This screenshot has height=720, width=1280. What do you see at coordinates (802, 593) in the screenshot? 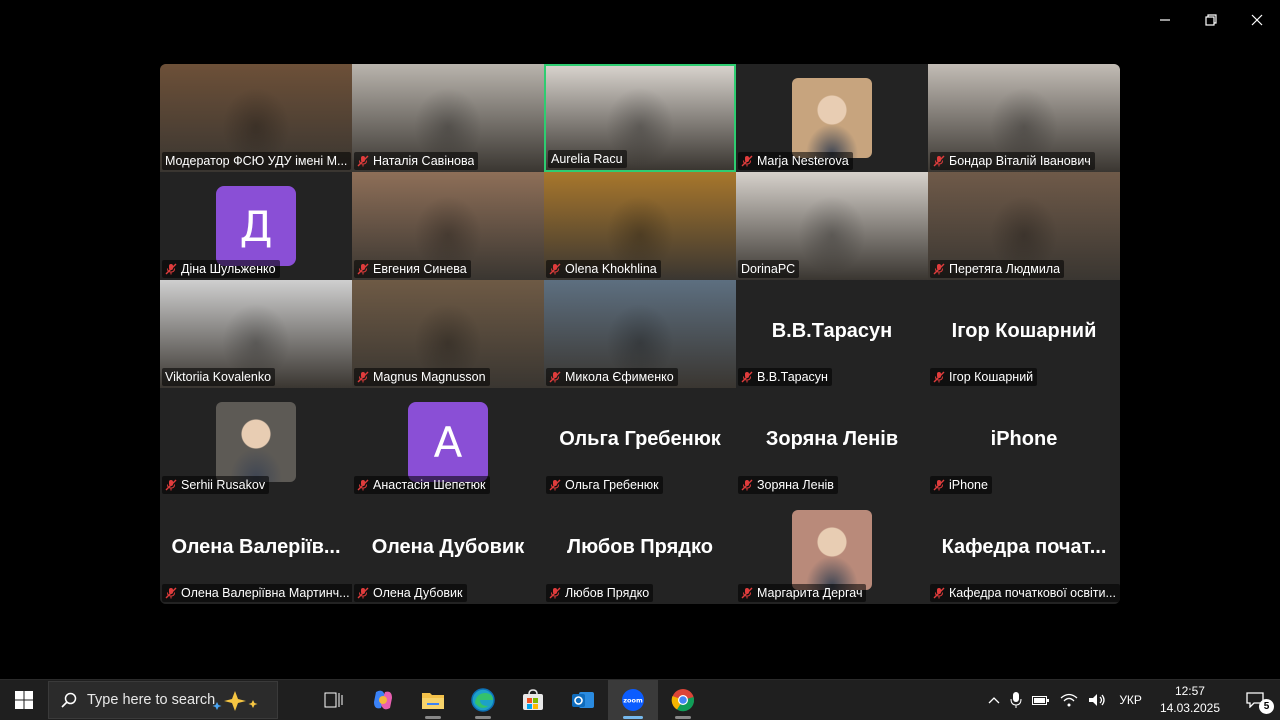
I see `participant-name-label: Маргарита Дергач` at bounding box center [802, 593].